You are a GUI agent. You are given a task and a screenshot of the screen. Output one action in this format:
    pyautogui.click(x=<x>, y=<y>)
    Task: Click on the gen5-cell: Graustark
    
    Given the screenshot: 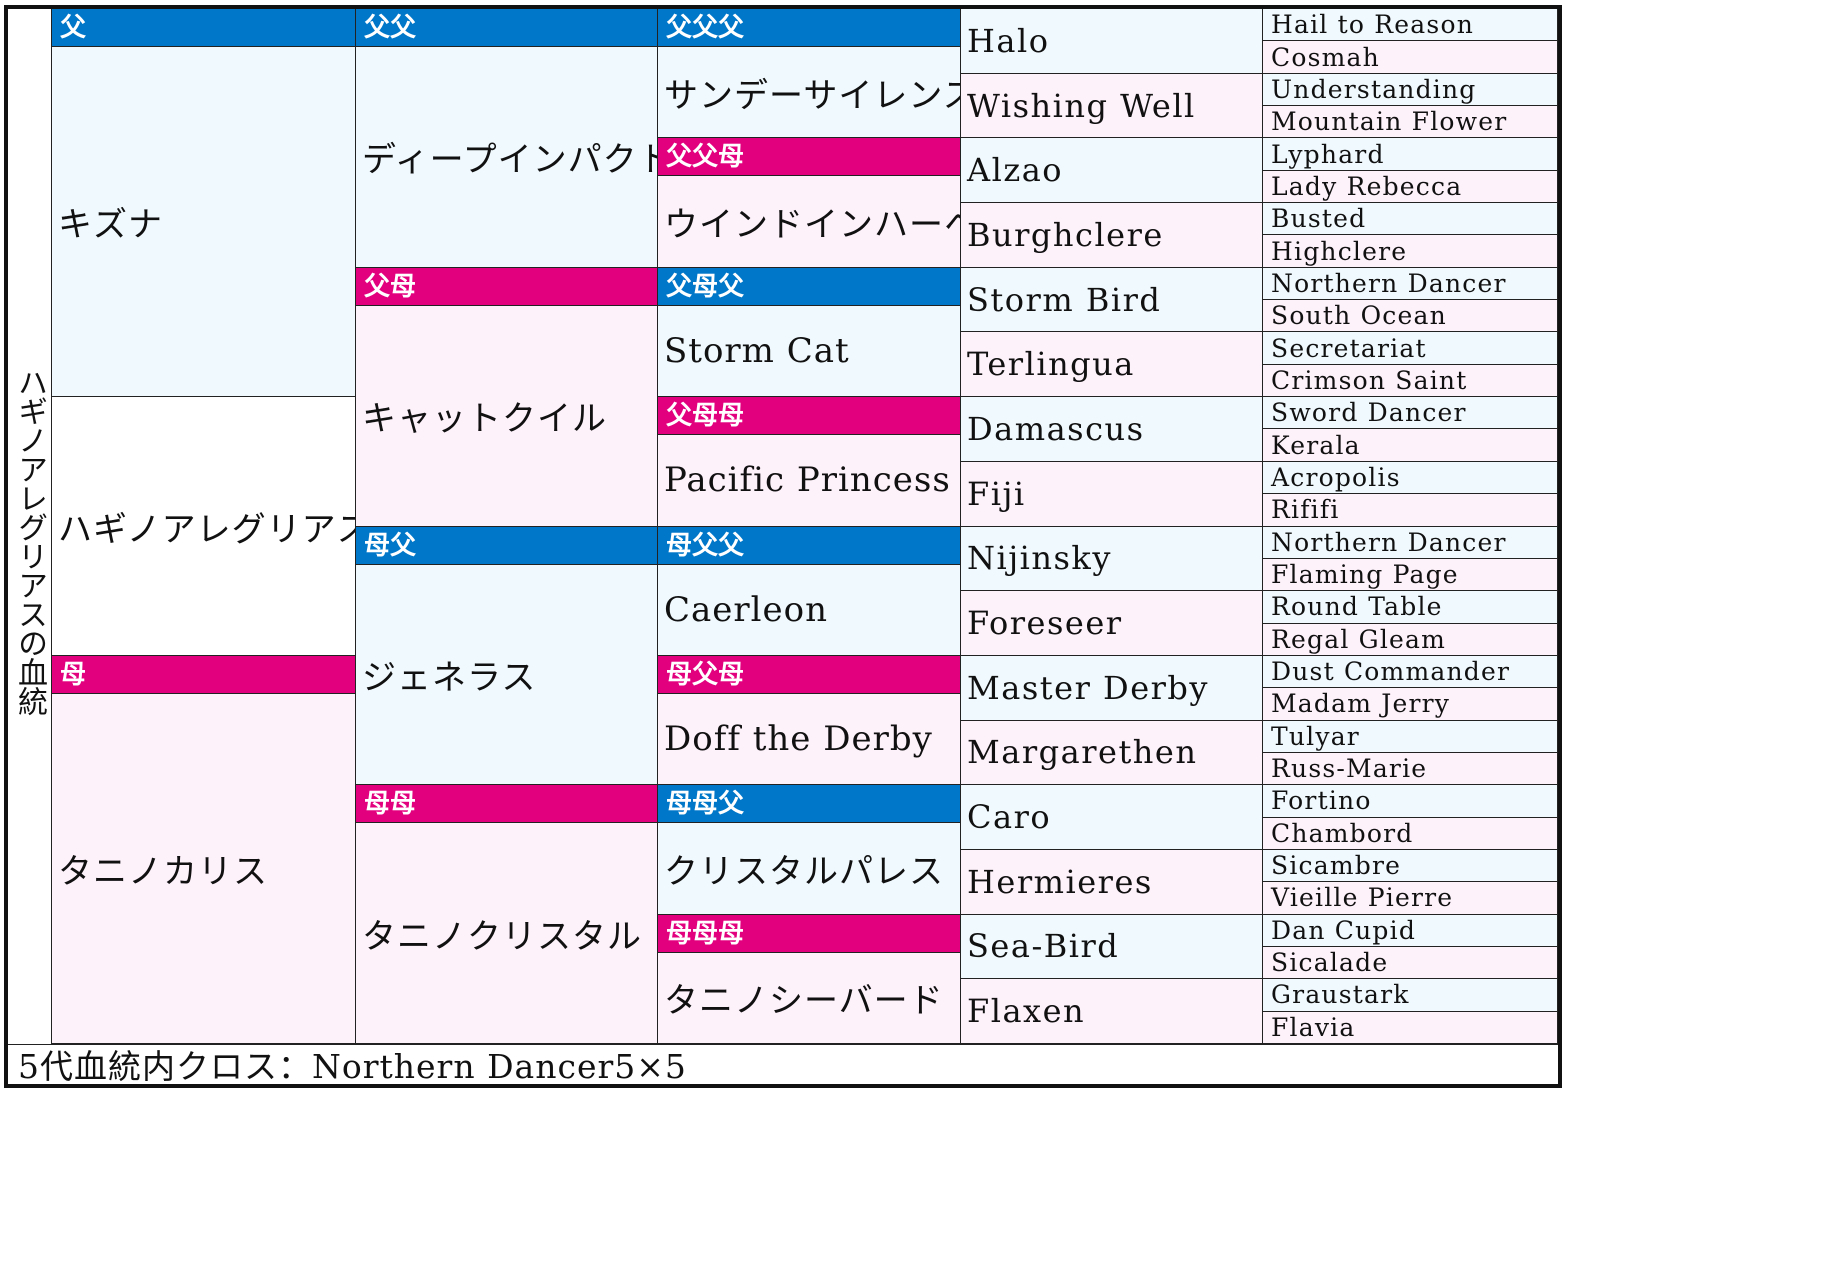 What is the action you would take?
    pyautogui.click(x=1410, y=995)
    